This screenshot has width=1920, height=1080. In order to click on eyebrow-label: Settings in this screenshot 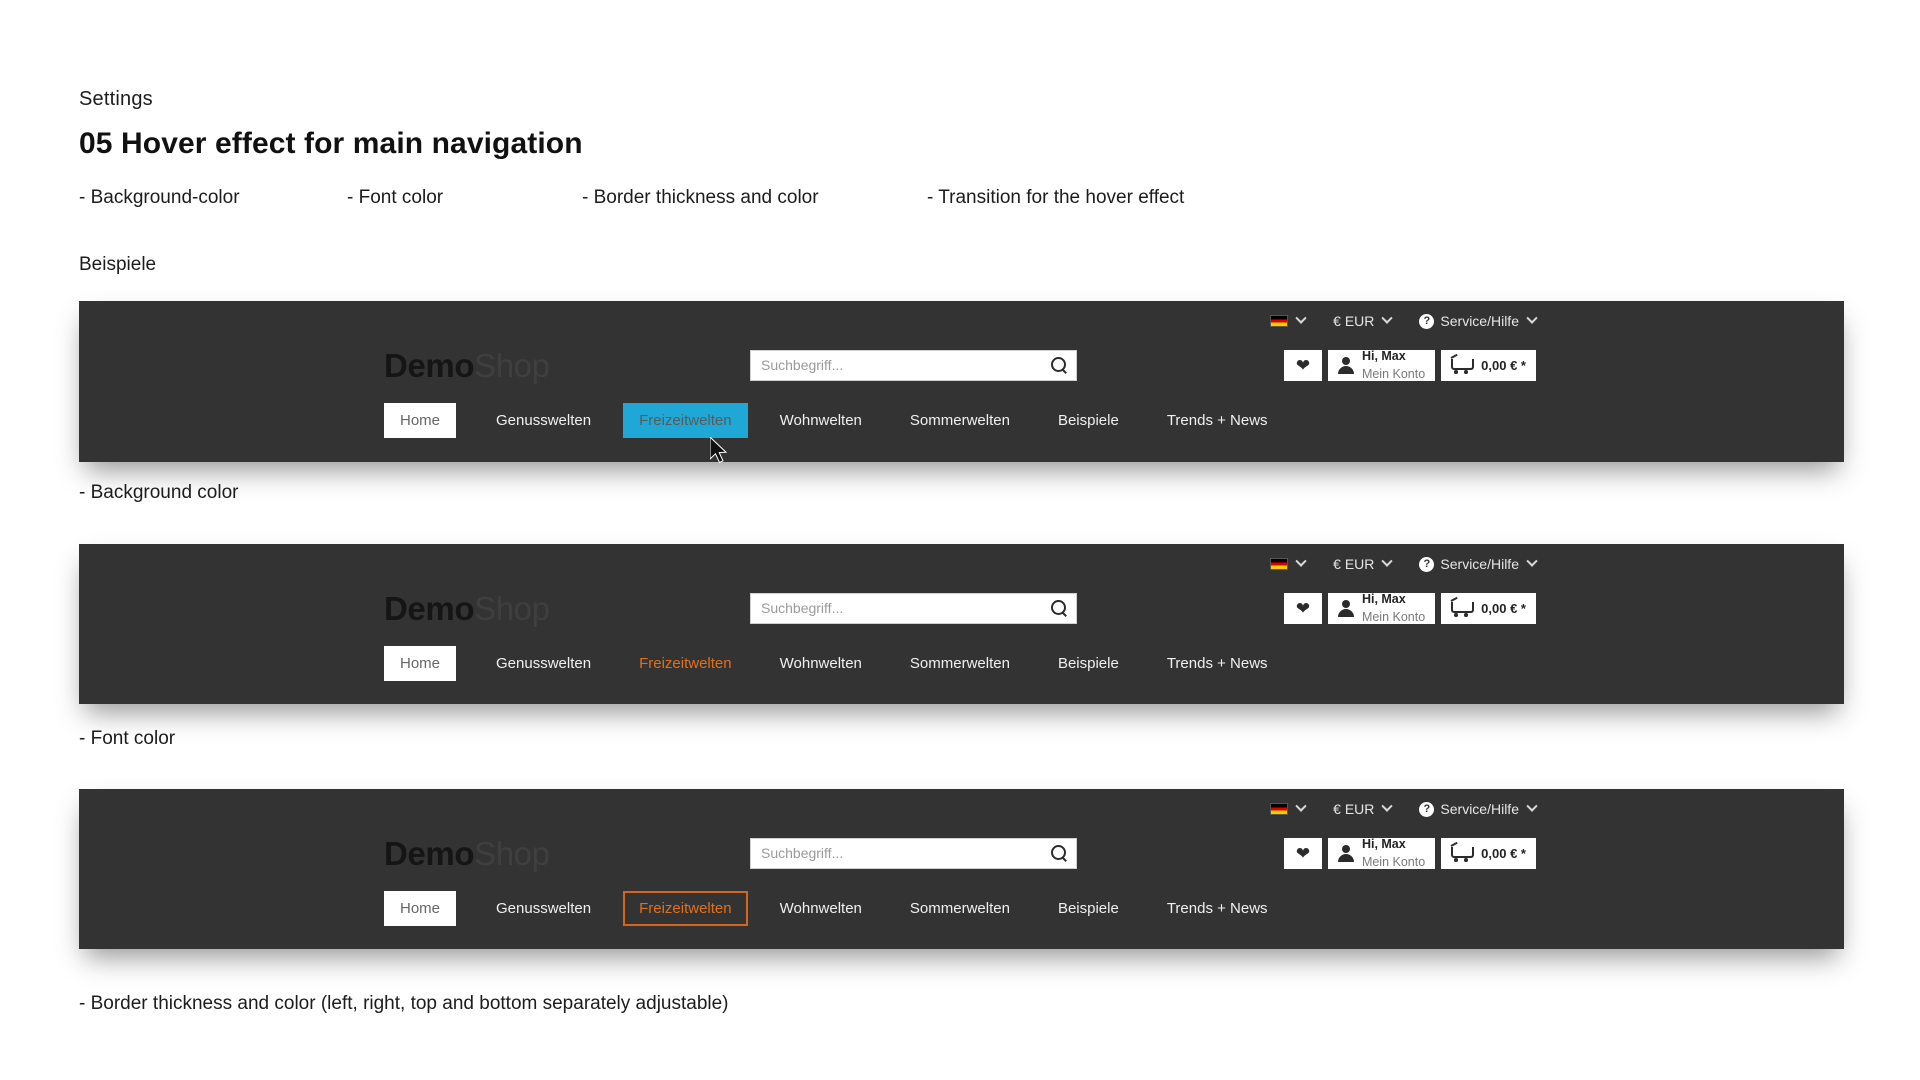, I will do `click(116, 99)`.